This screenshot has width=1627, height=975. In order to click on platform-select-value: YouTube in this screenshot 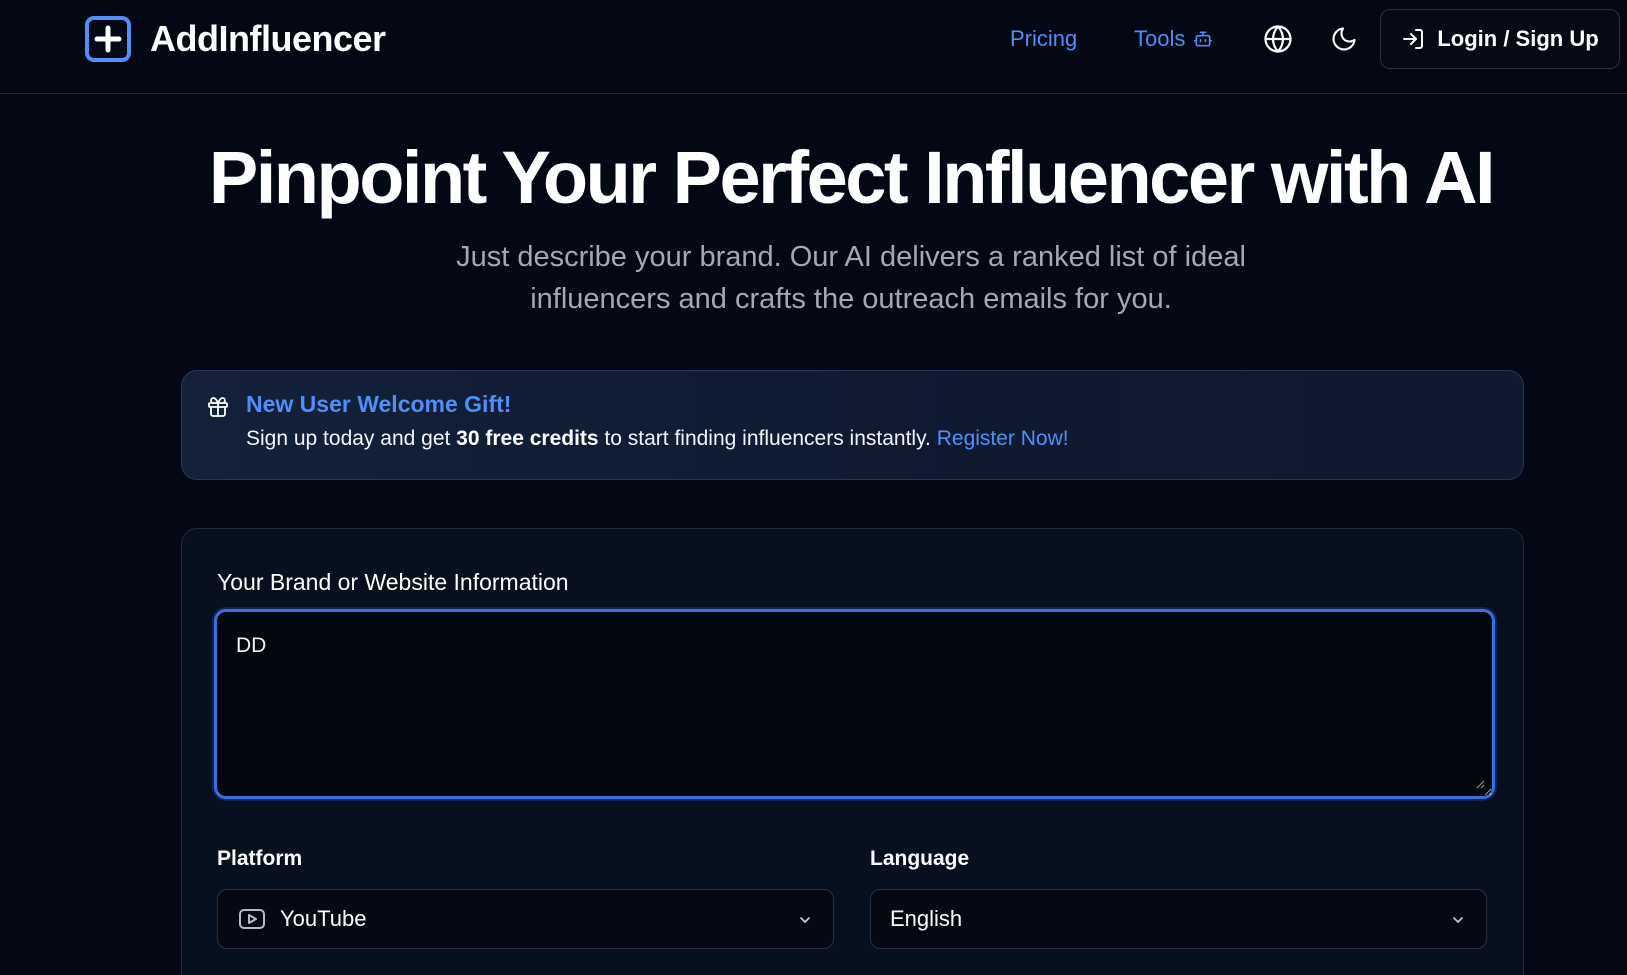, I will do `click(323, 918)`.